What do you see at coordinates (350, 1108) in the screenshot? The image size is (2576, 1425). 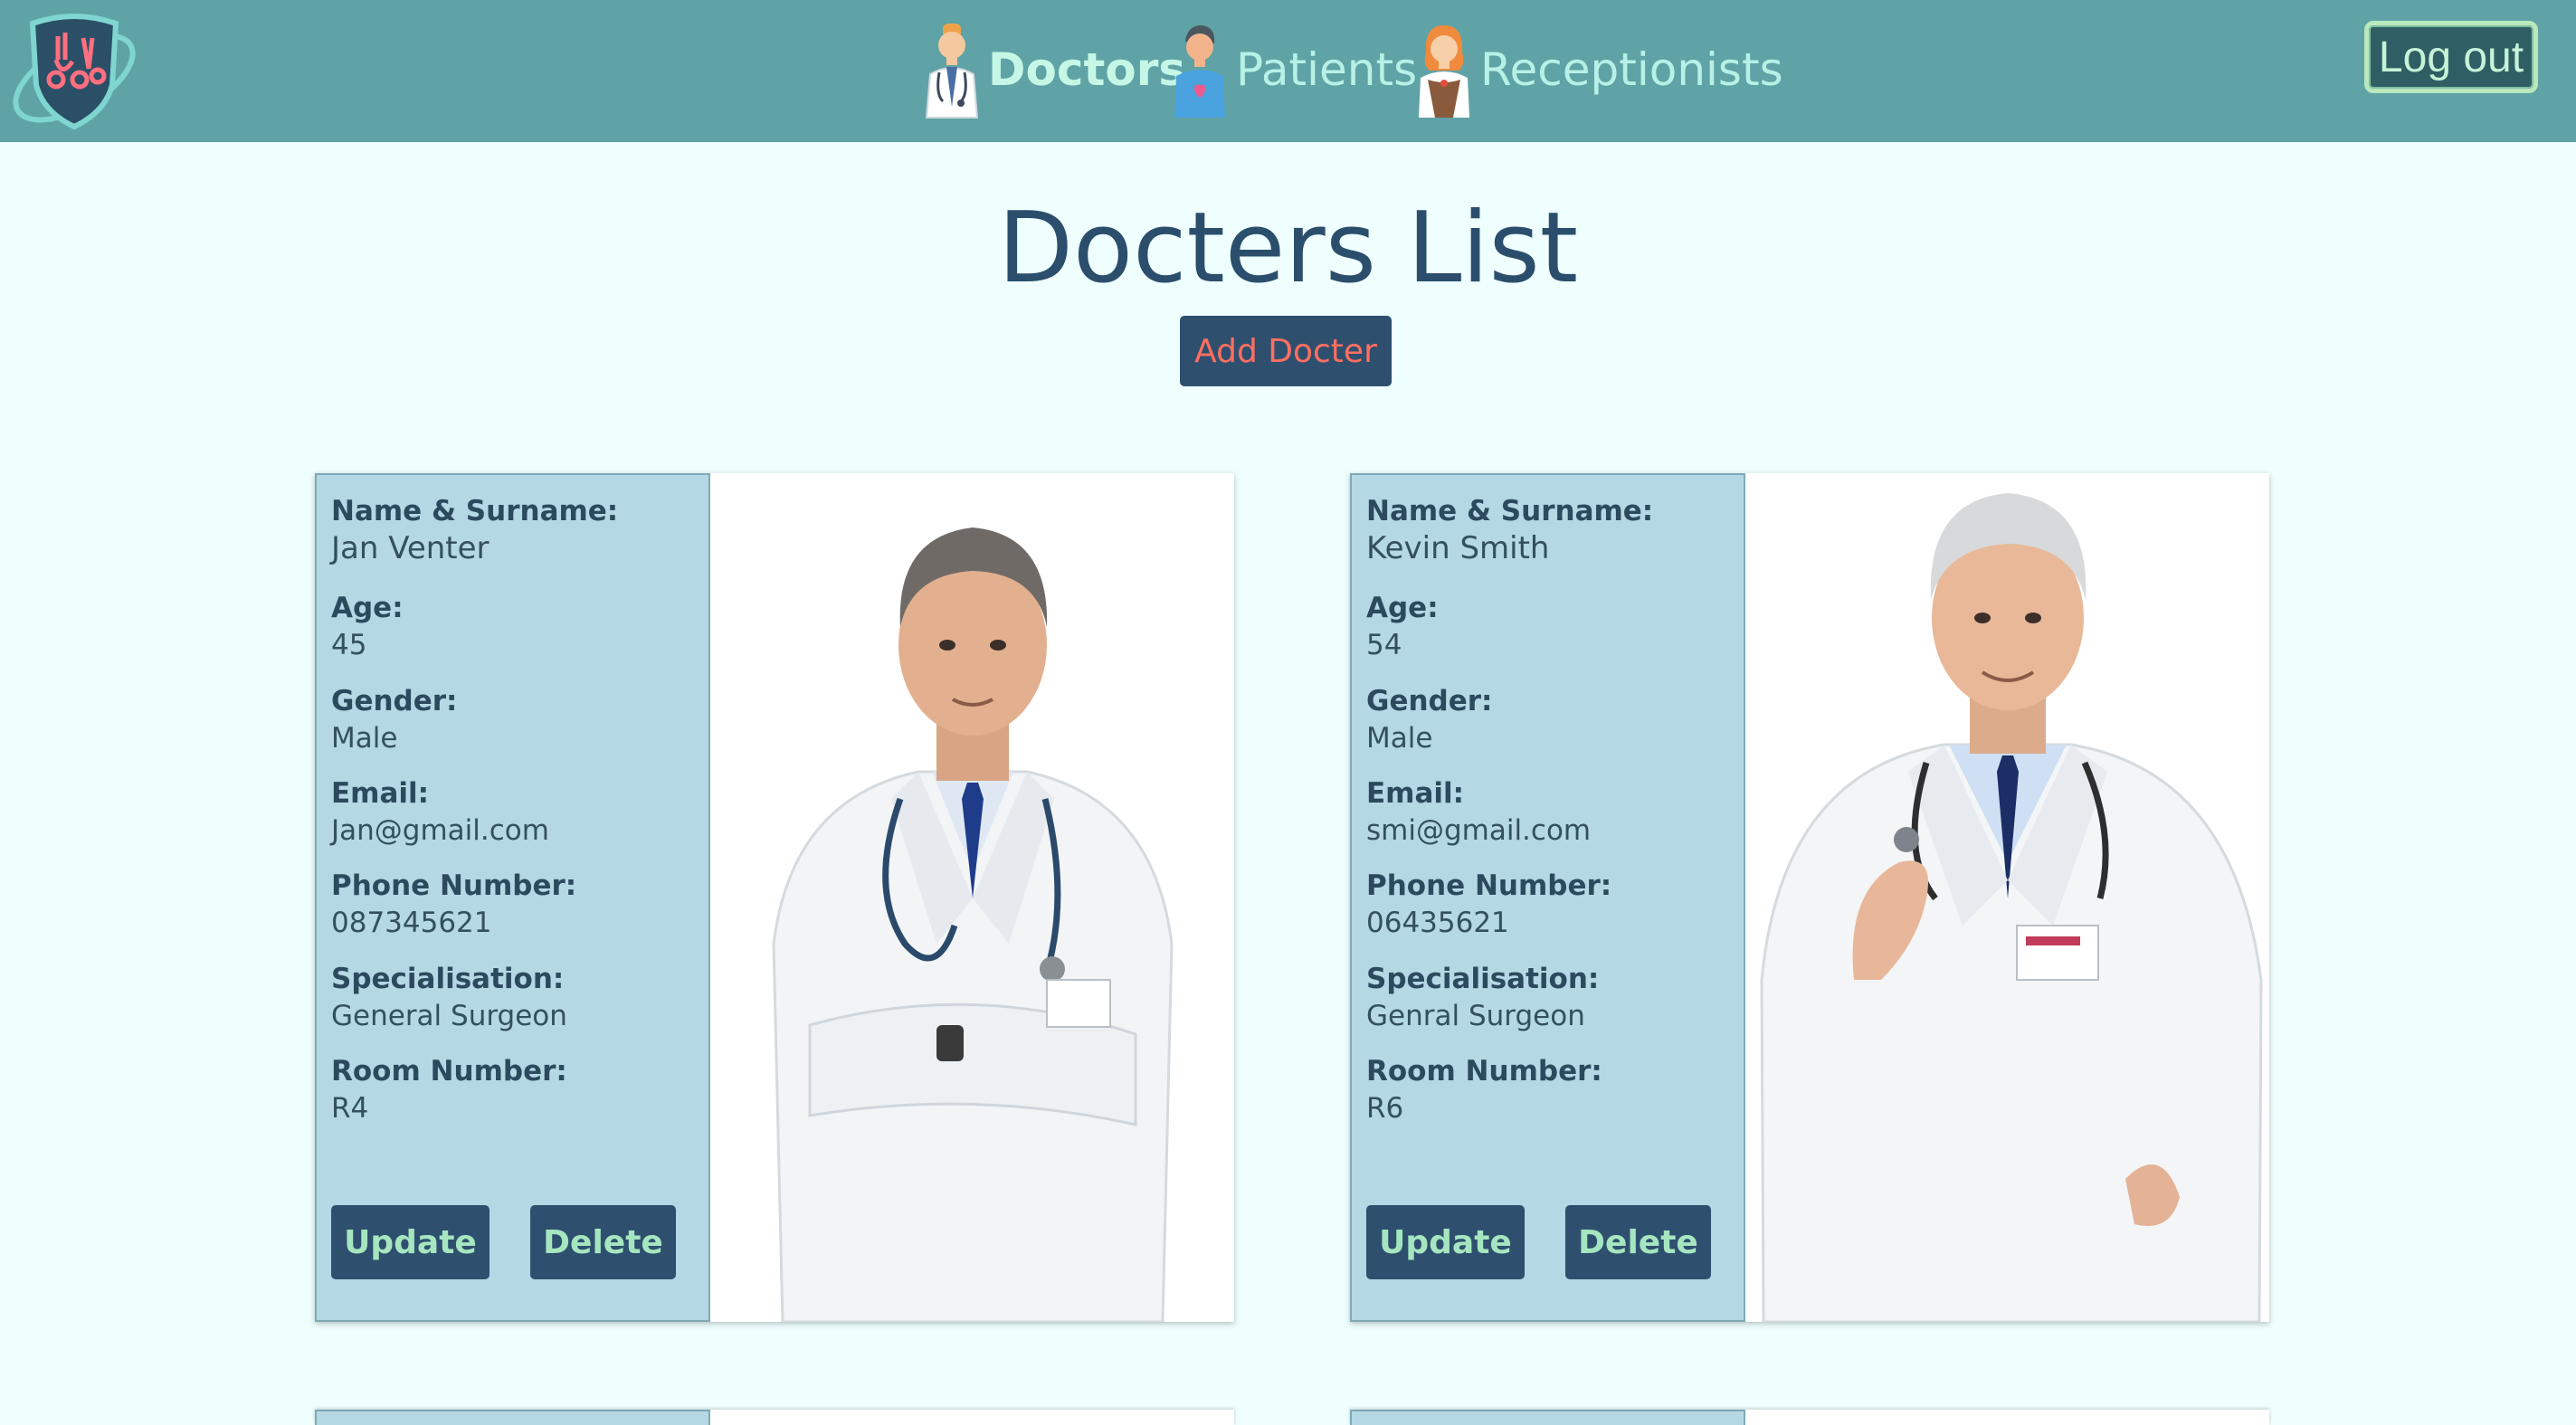 I see `room-value: R4` at bounding box center [350, 1108].